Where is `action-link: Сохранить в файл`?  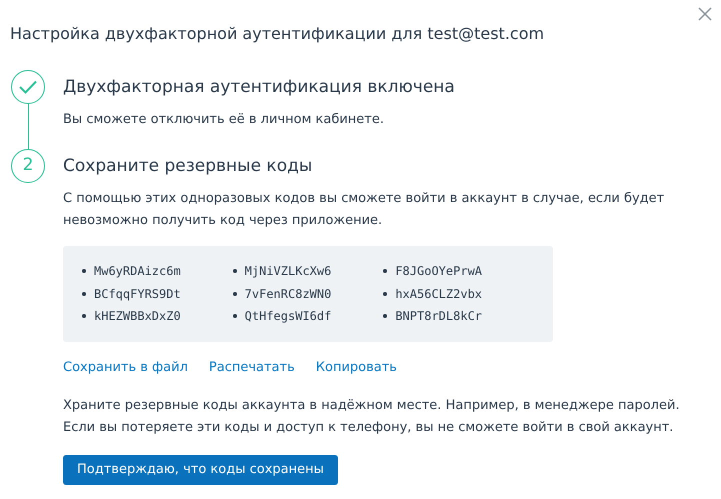
action-link: Сохранить в файл is located at coordinates (125, 367).